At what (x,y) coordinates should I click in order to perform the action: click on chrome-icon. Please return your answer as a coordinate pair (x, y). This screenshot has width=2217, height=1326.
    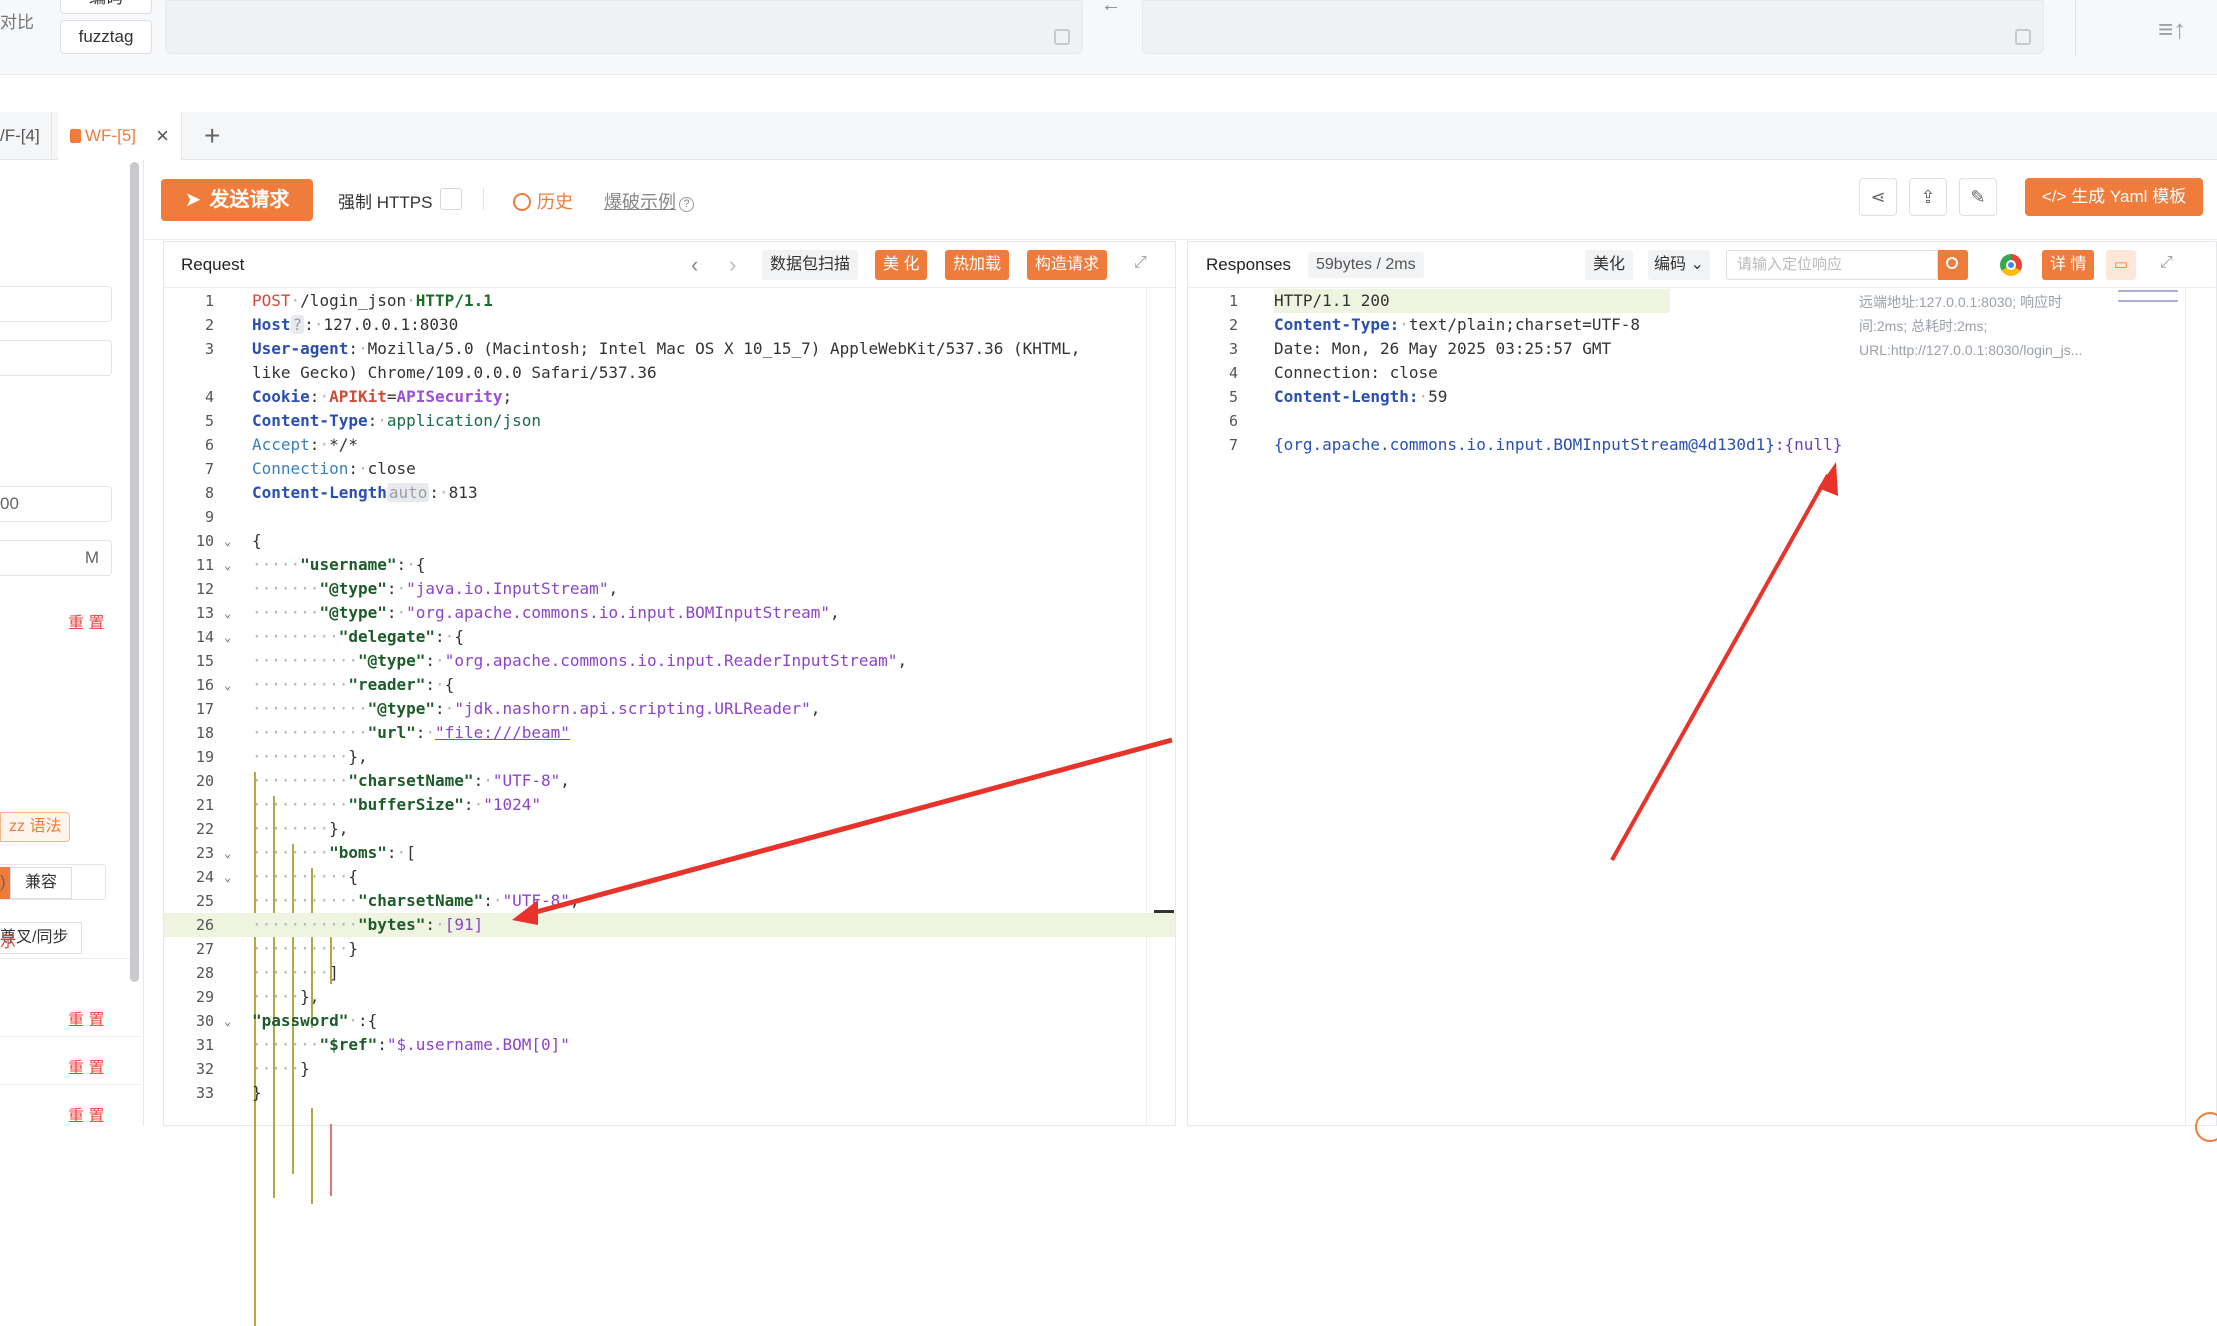
    Looking at the image, I should click on (2011, 265).